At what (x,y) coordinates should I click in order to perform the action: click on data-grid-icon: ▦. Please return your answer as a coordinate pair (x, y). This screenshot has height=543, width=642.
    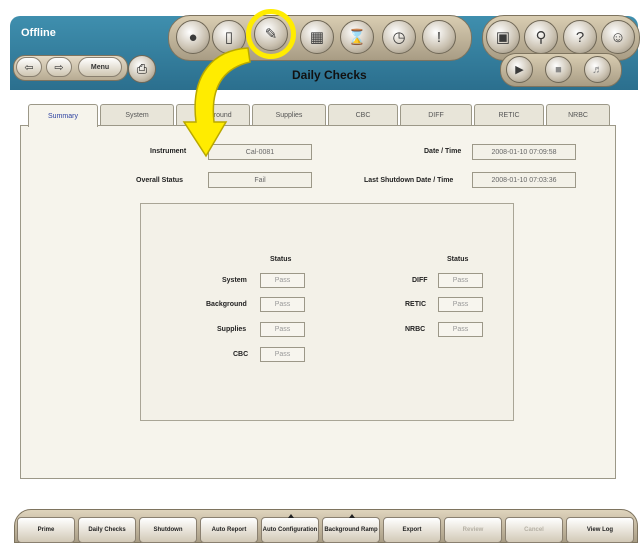
    Looking at the image, I should click on (317, 37).